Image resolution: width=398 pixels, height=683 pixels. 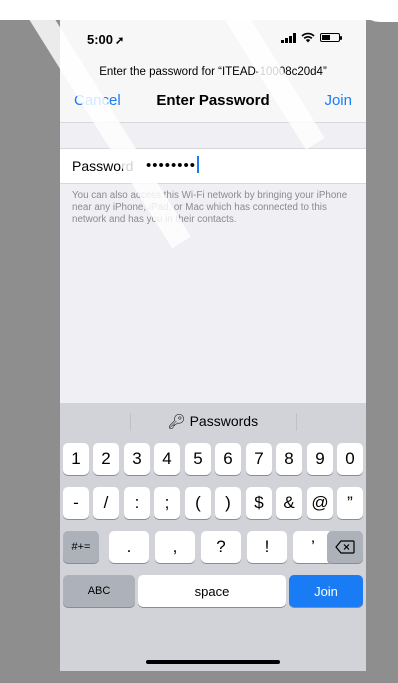 What do you see at coordinates (199, 10) in the screenshot?
I see `top-margin` at bounding box center [199, 10].